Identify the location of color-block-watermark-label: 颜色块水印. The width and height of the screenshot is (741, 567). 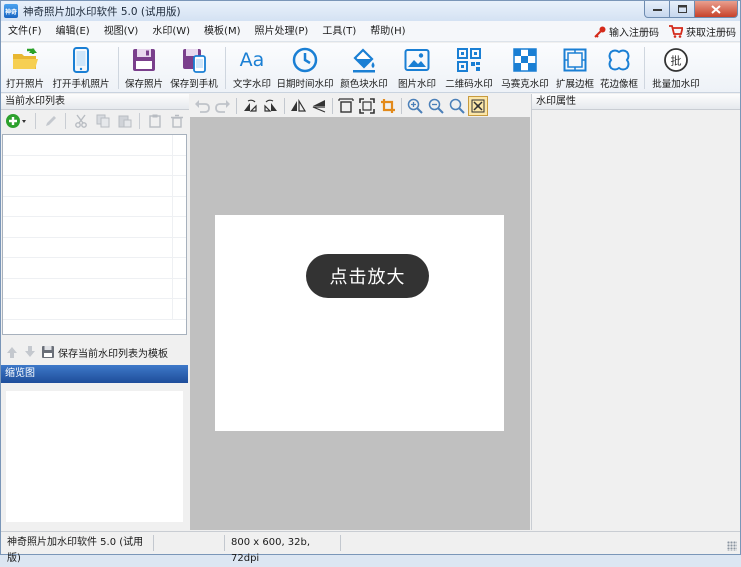
(364, 84).